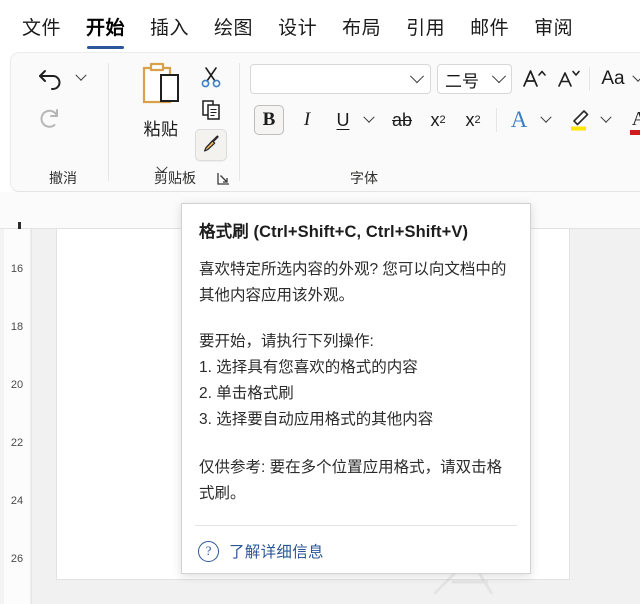 This screenshot has height=604, width=640. I want to click on ribbon-group-font: 二号 Aa B I U ab x2 x 2 A A 字体, so click(440, 122).